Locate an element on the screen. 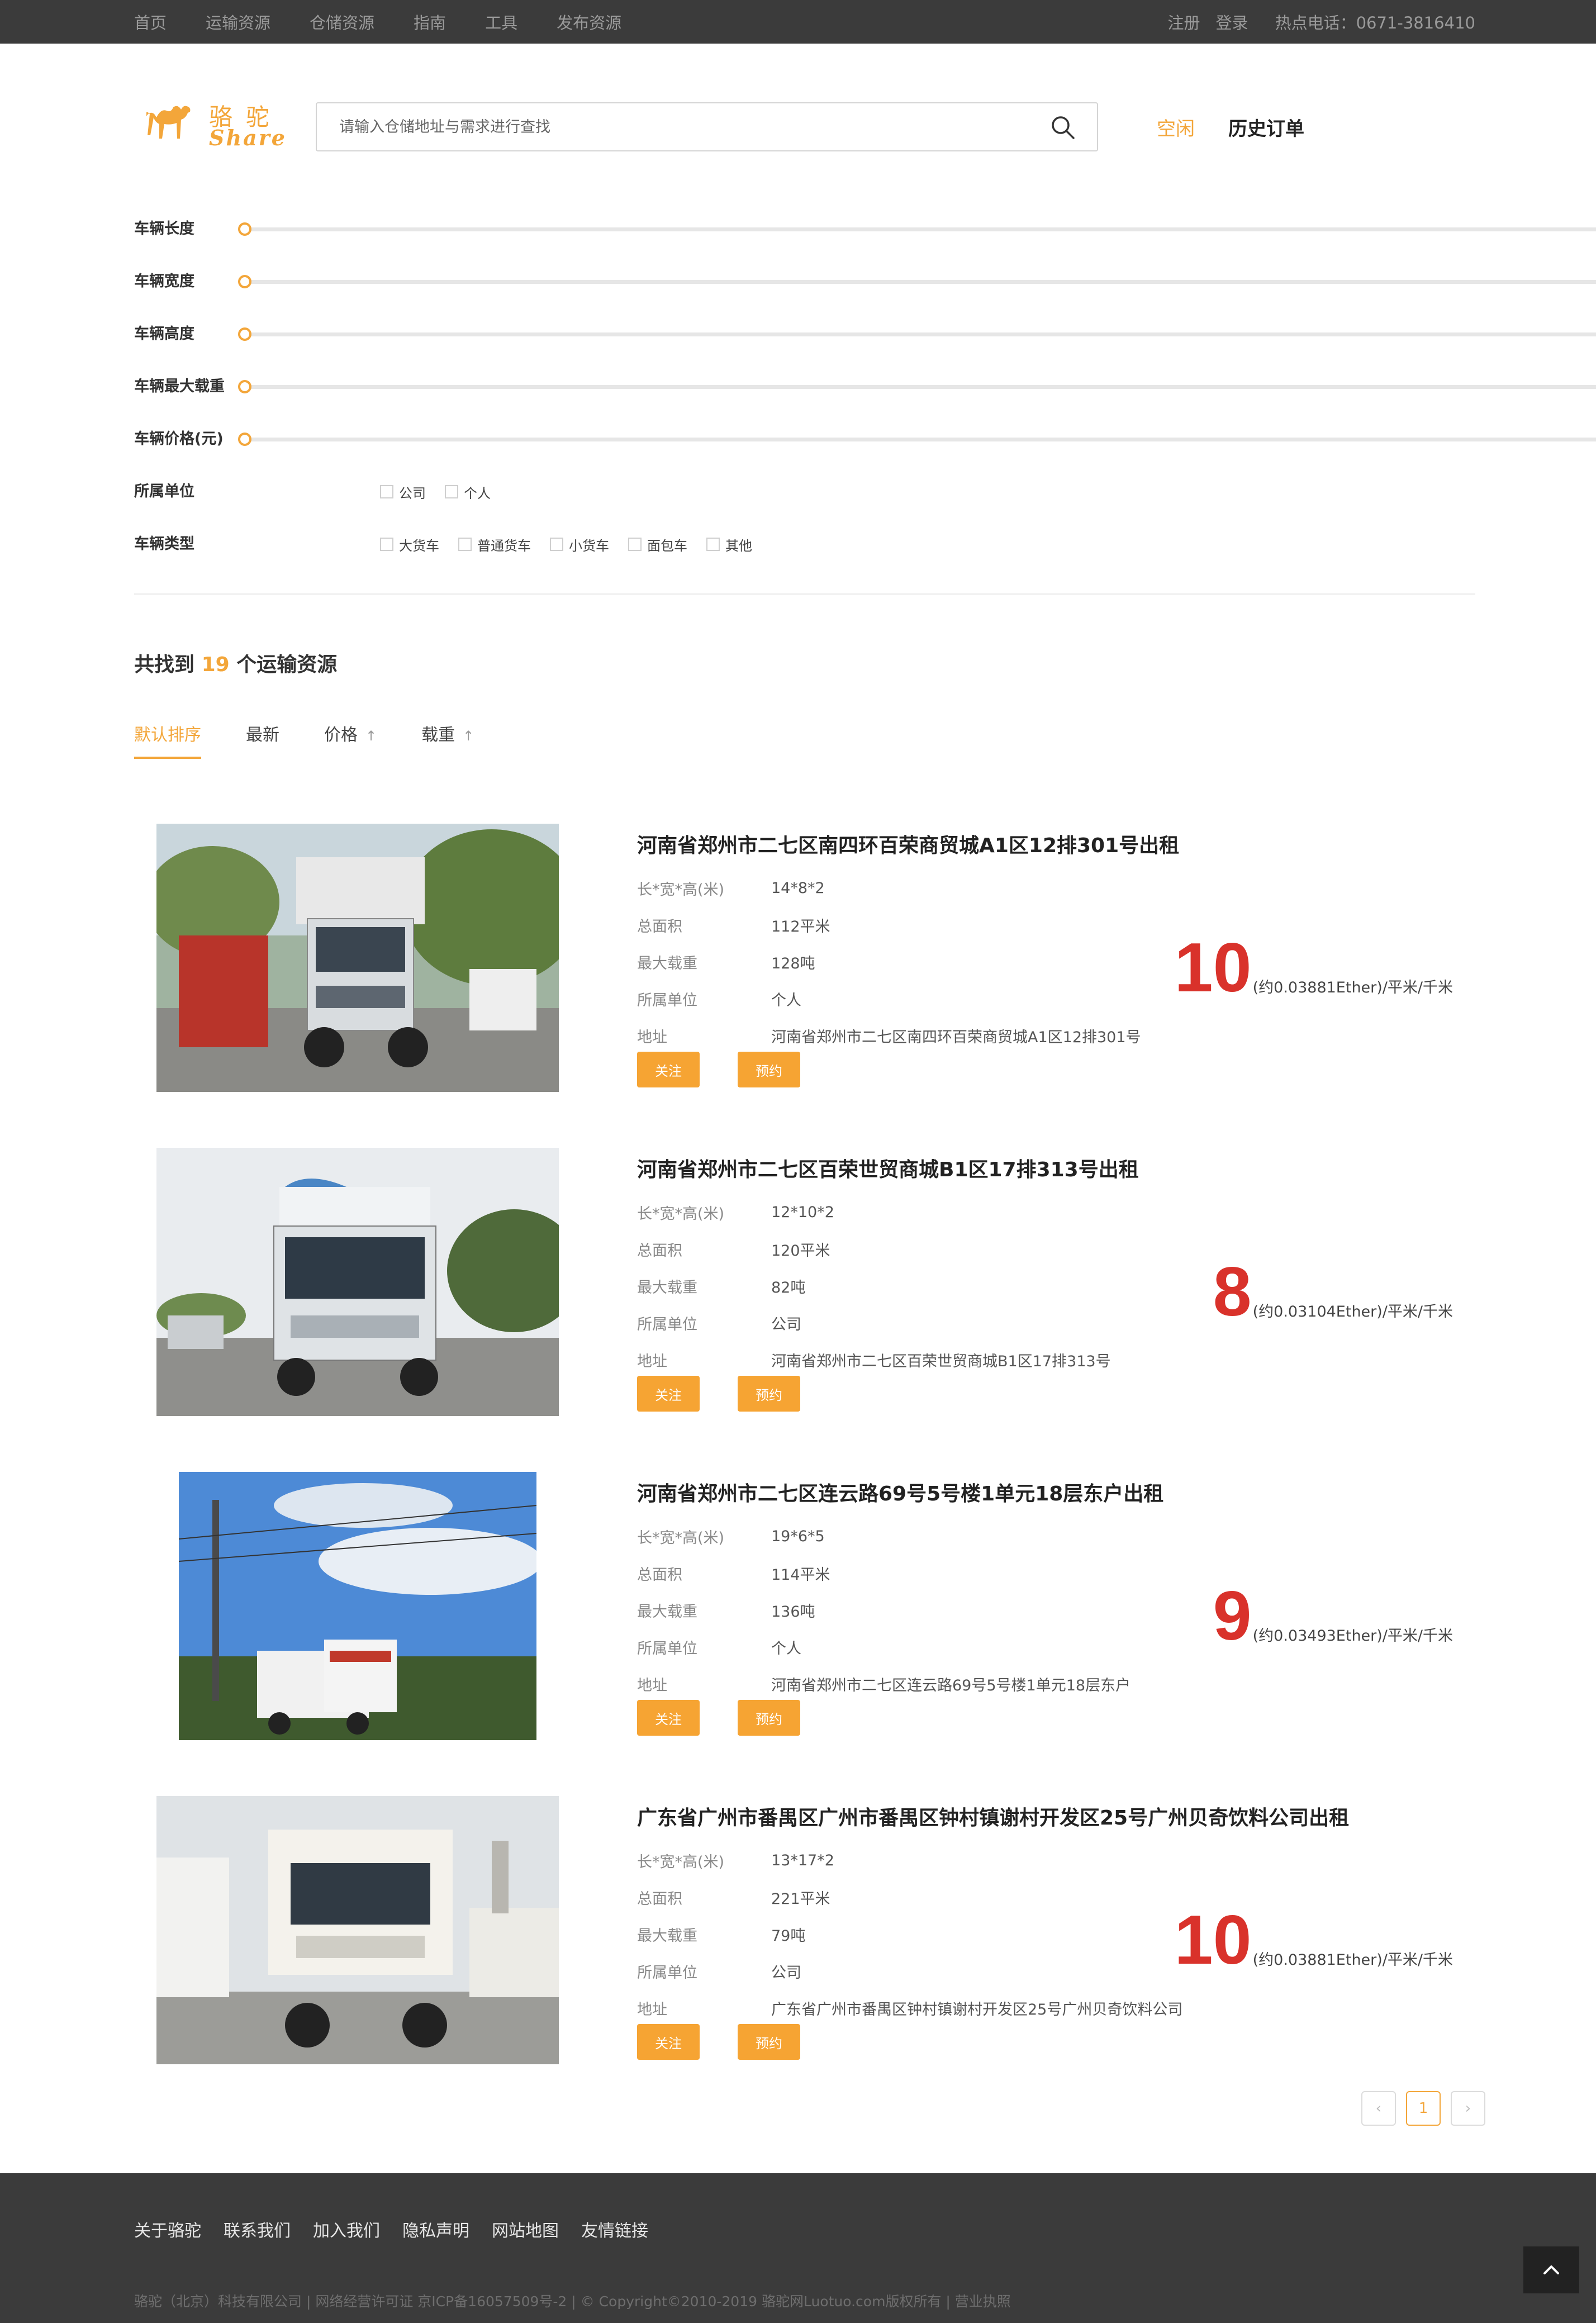 This screenshot has height=2323, width=1596. type-other-checkbox: 其他 is located at coordinates (729, 544).